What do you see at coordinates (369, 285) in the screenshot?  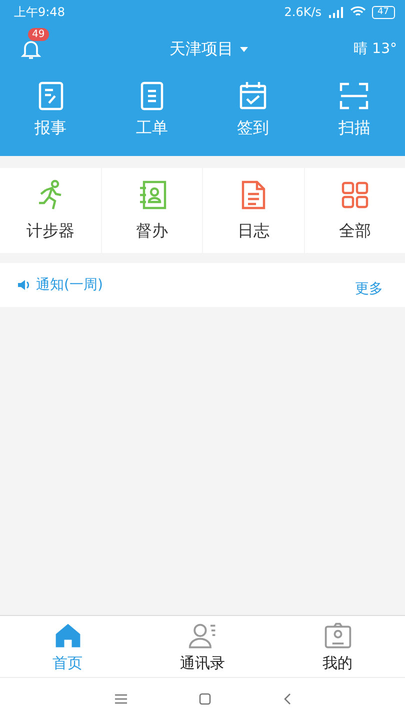 I see `more-link: 更多` at bounding box center [369, 285].